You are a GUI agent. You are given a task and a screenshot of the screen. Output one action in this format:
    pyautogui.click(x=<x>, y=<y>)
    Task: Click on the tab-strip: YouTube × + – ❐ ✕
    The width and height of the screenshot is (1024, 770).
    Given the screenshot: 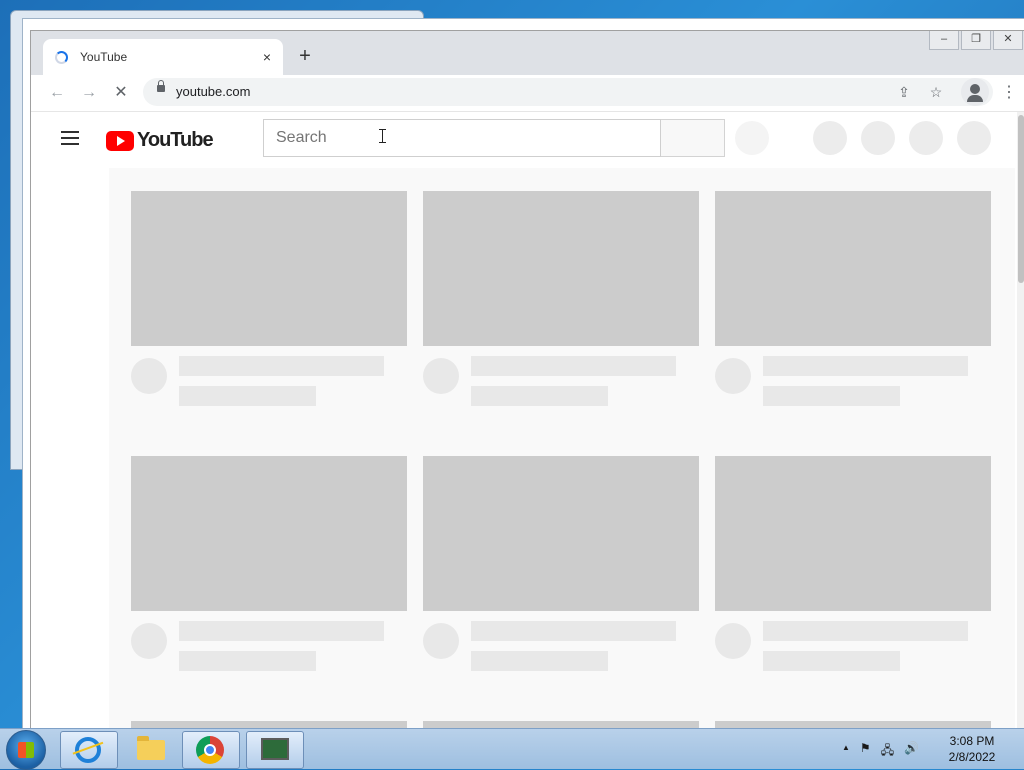 What is the action you would take?
    pyautogui.click(x=527, y=53)
    